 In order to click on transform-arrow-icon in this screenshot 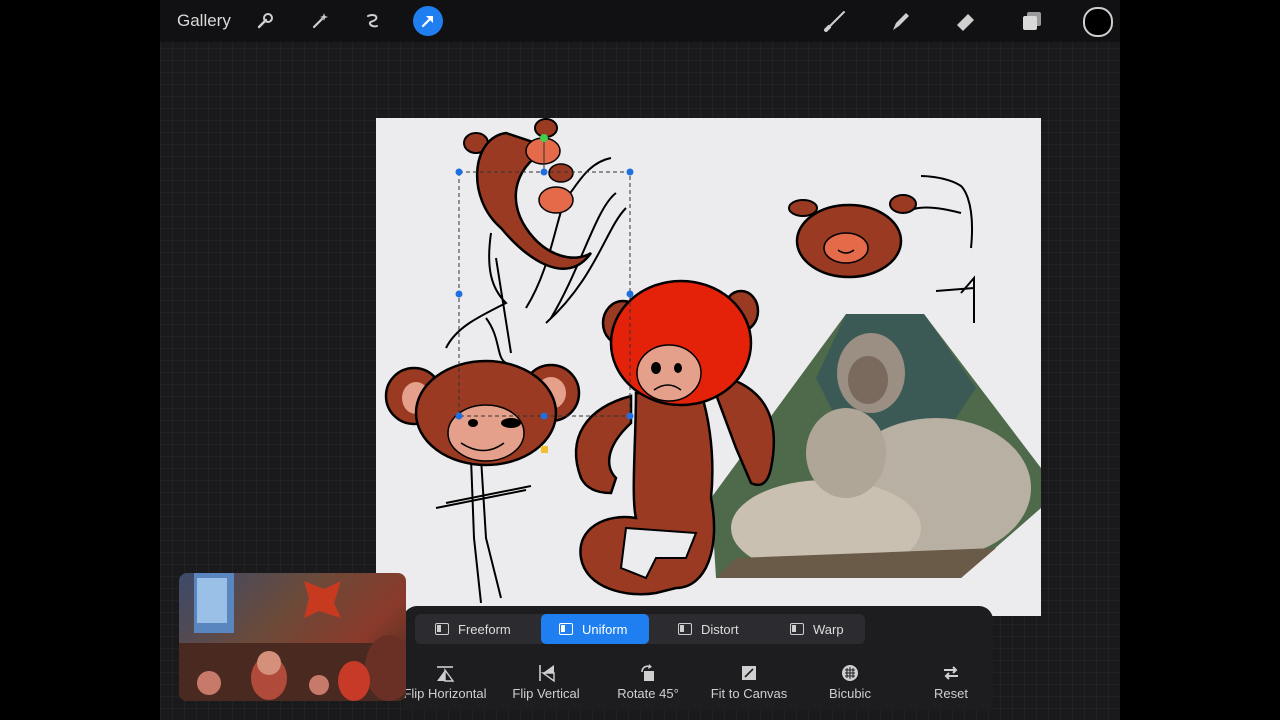, I will do `click(428, 21)`.